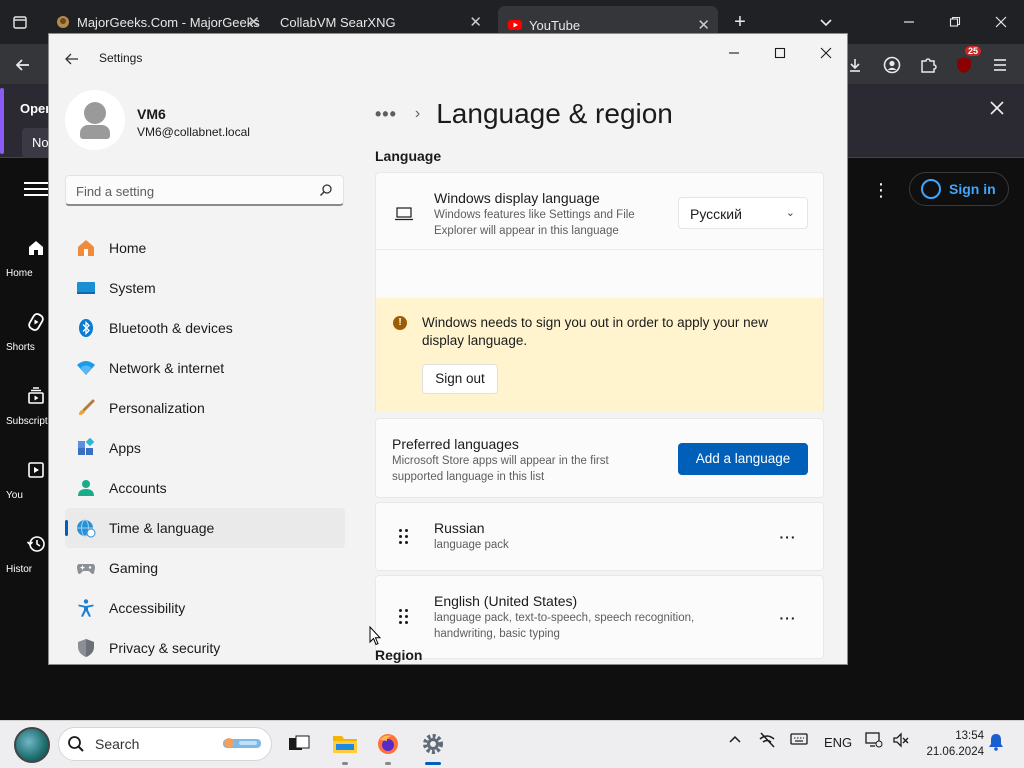 The width and height of the screenshot is (1024, 768). I want to click on language-name: English (United States), so click(506, 601).